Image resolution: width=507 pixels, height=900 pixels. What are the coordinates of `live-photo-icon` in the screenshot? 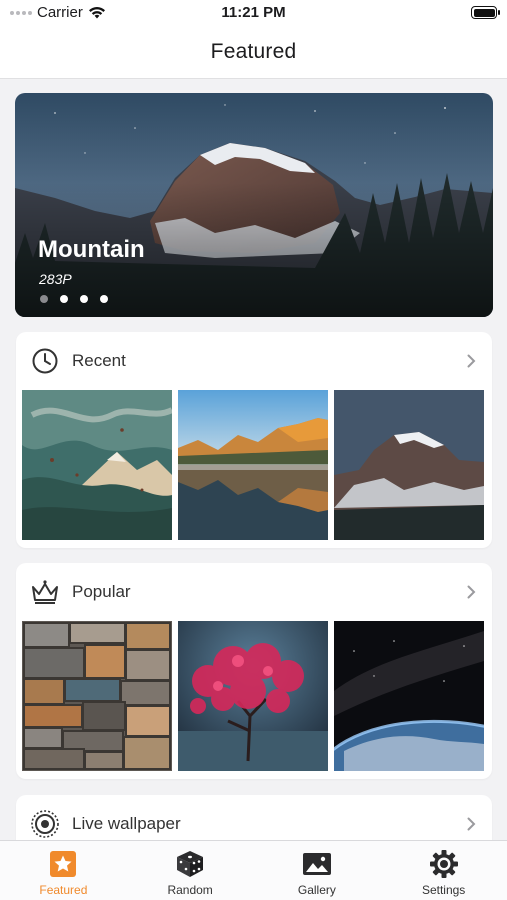 It's located at (45, 824).